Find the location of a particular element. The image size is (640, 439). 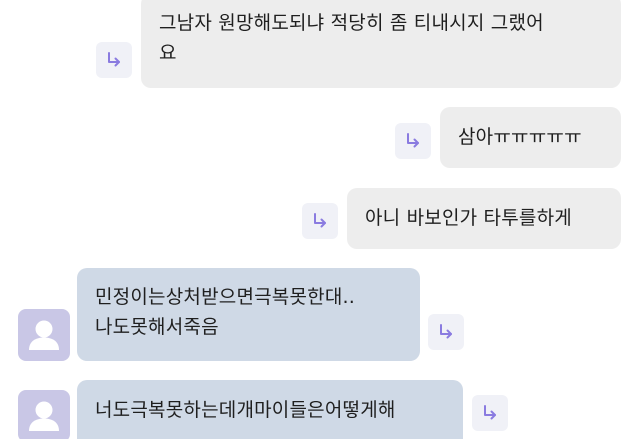

message-text: 아니 바보인가 타투를하게 is located at coordinates (468, 218).